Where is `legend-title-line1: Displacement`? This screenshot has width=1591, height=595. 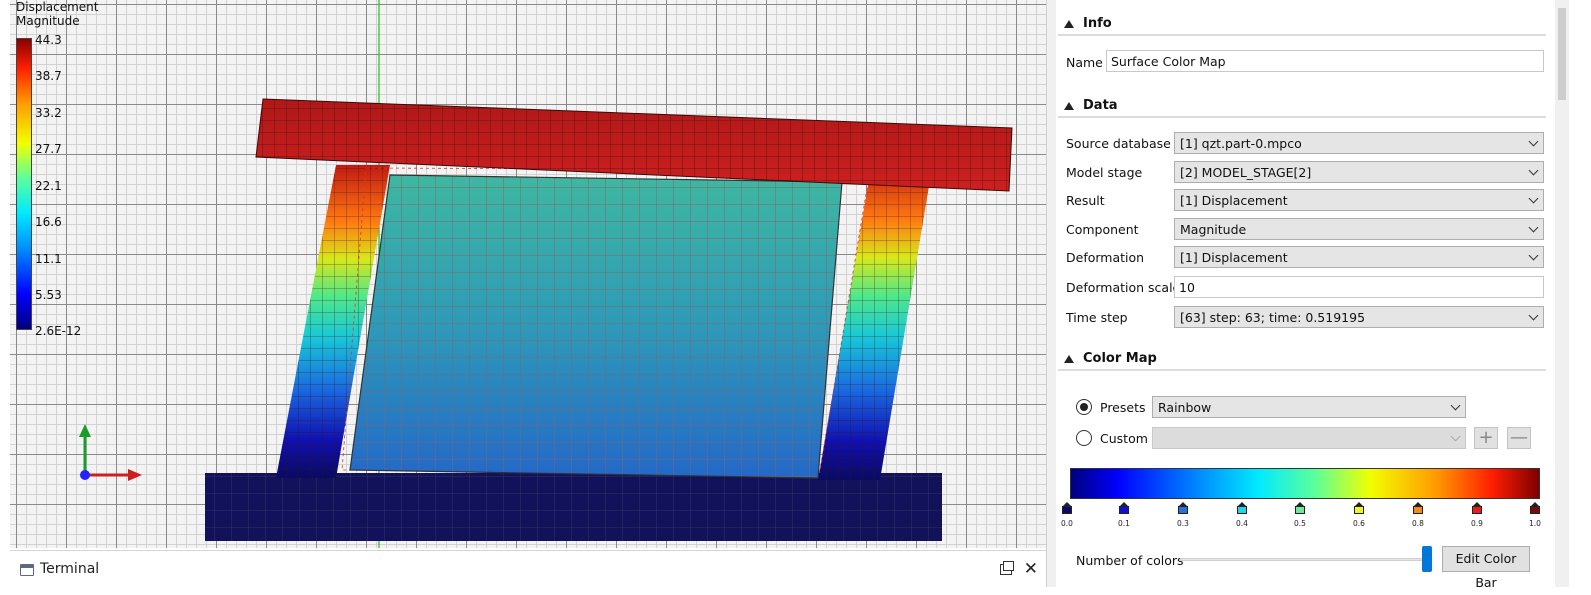
legend-title-line1: Displacement is located at coordinates (57, 7).